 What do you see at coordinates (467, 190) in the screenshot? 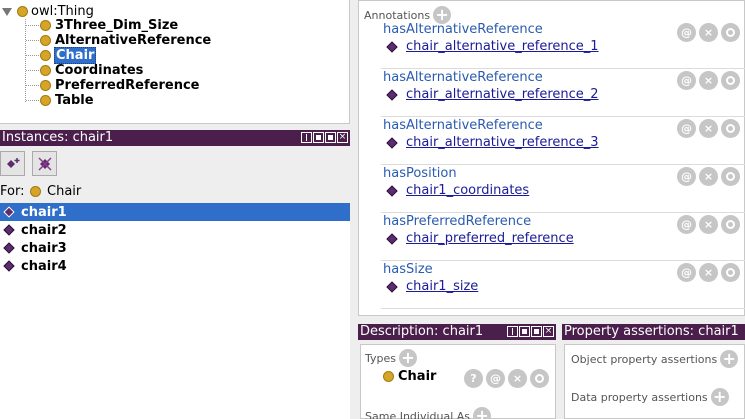
I see `annotation-value-link: chair1_coordinates` at bounding box center [467, 190].